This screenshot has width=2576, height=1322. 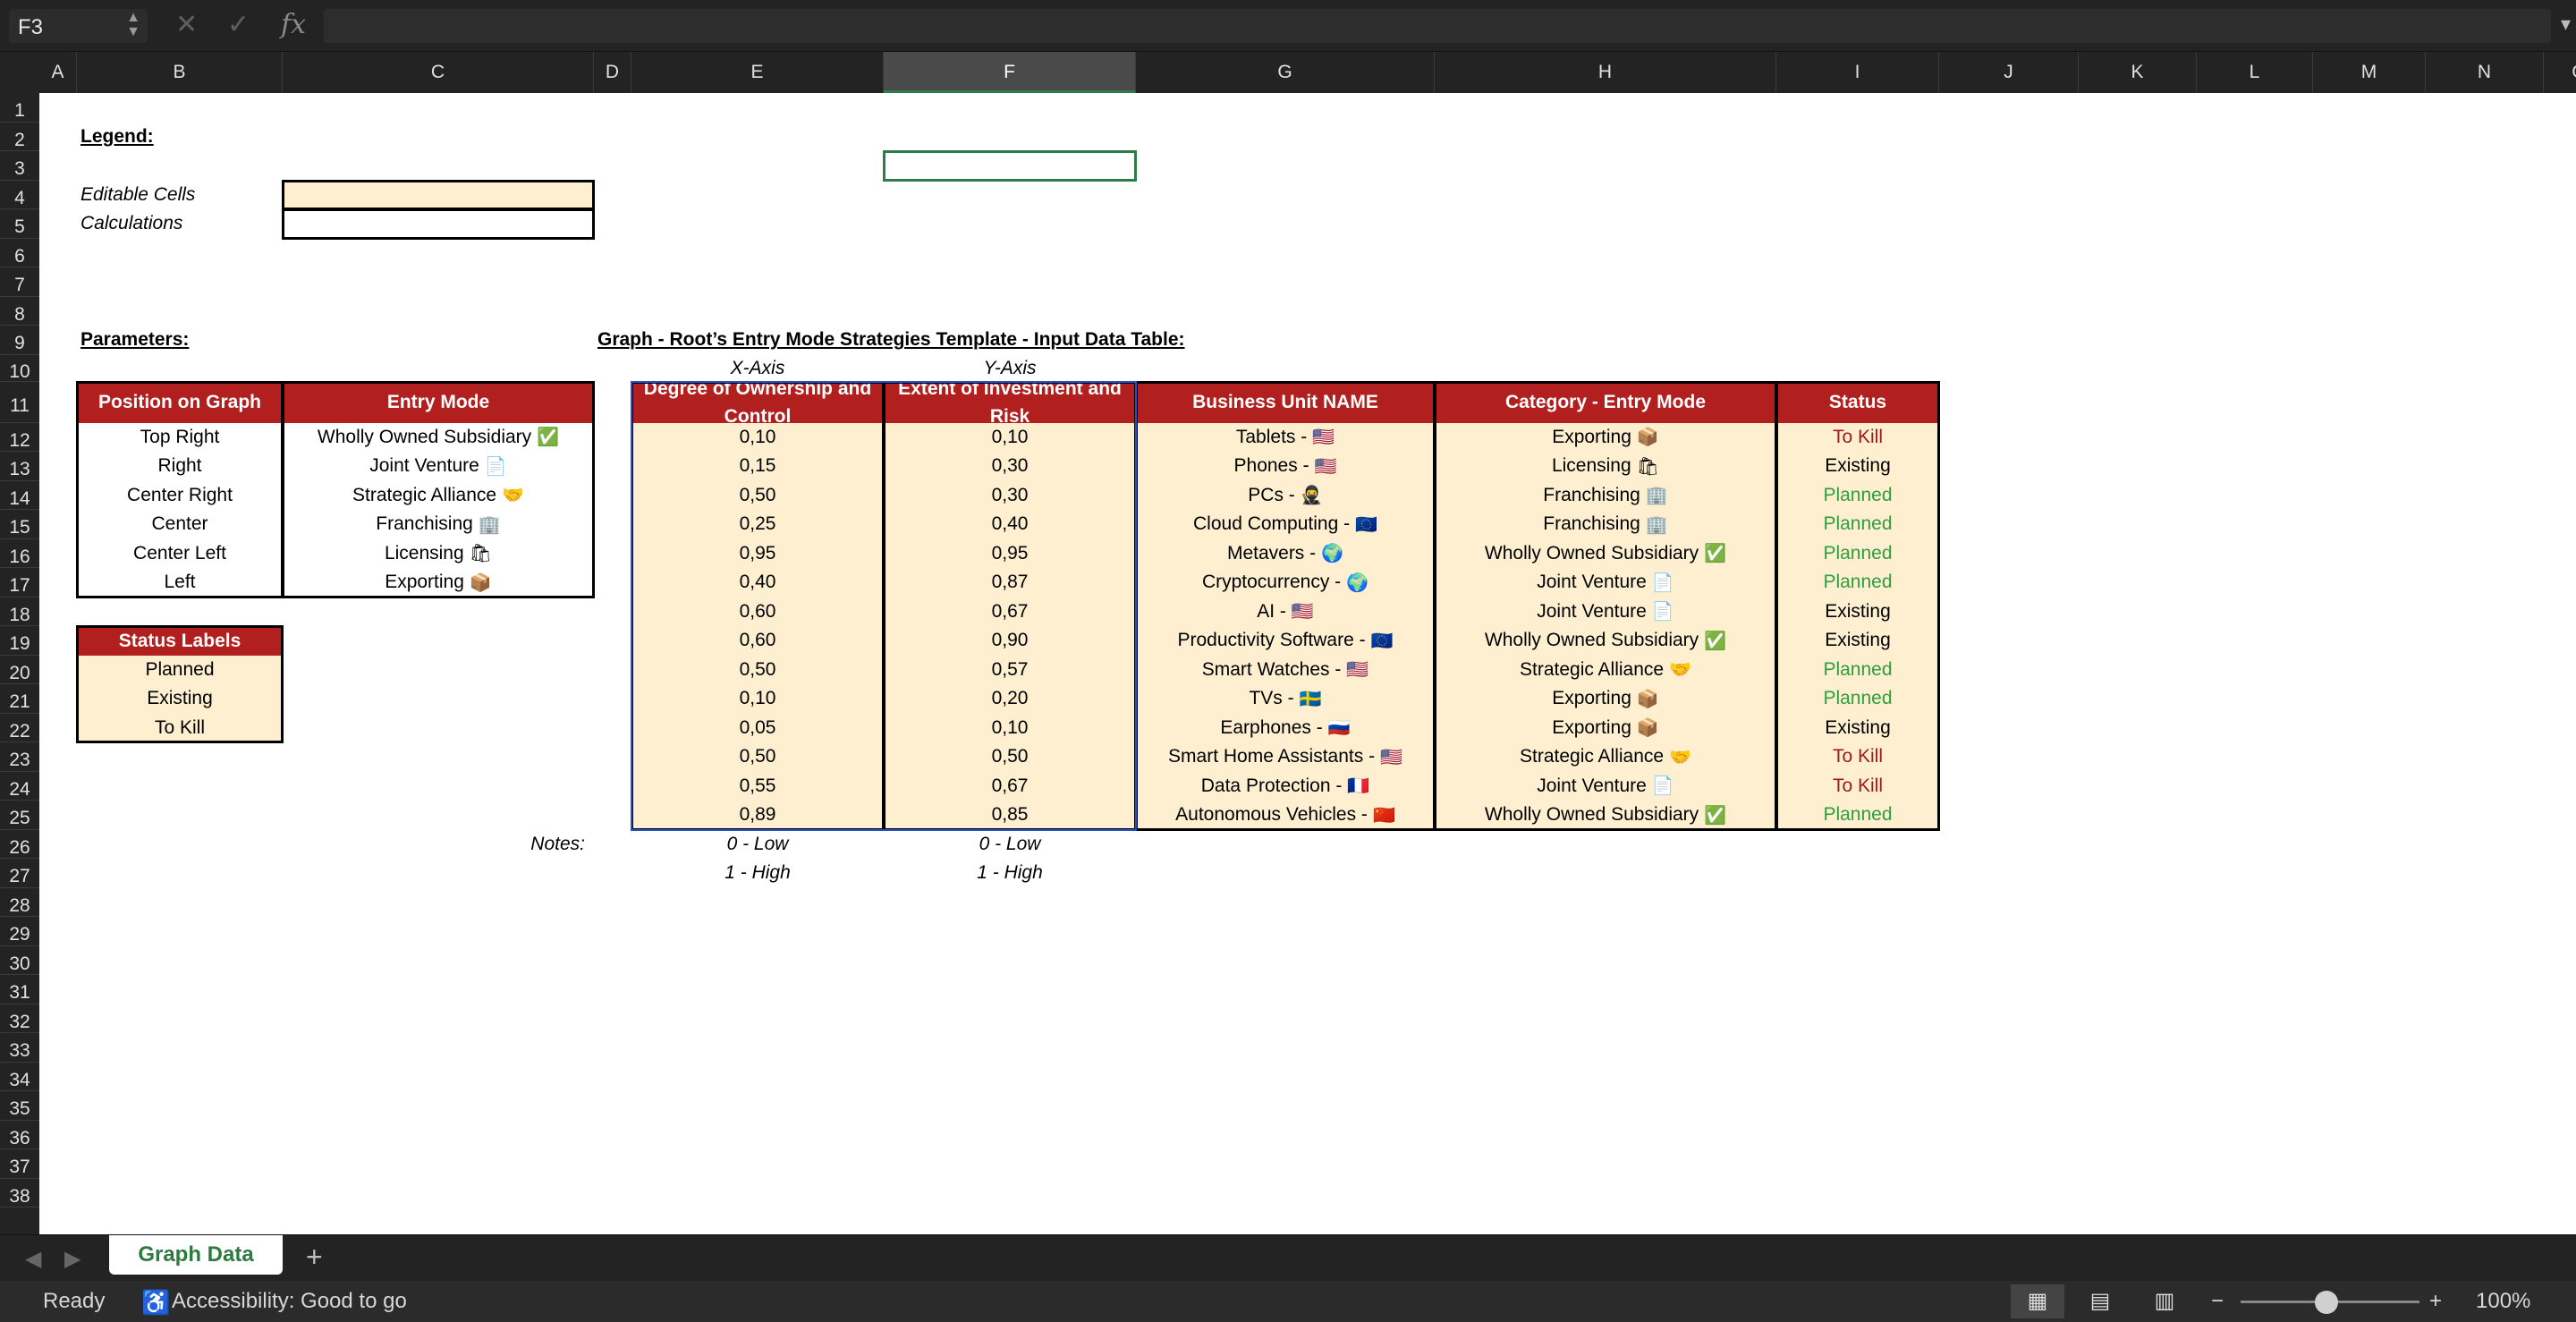 I want to click on category-2: Licensing 🛍, so click(x=1605, y=467).